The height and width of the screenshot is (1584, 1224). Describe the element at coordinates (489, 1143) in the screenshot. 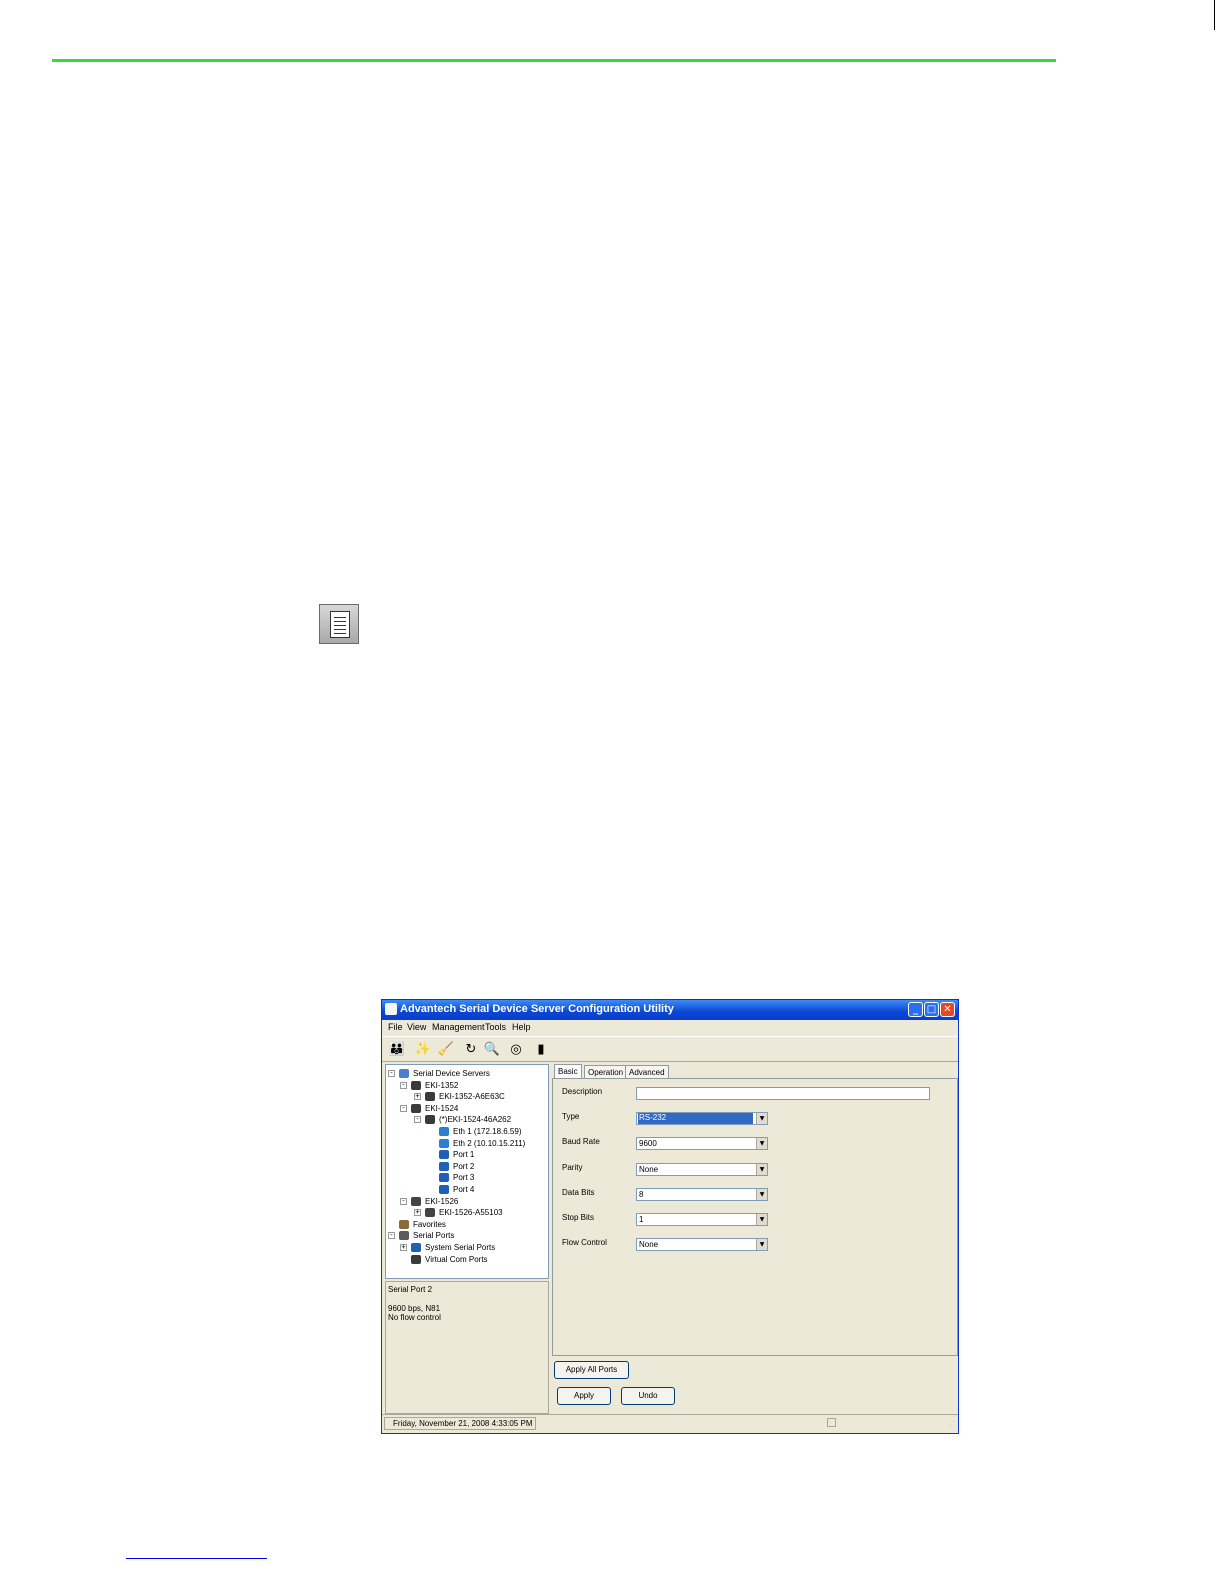

I see `tree-item: Eth 2 (10.10.15.211)` at that location.